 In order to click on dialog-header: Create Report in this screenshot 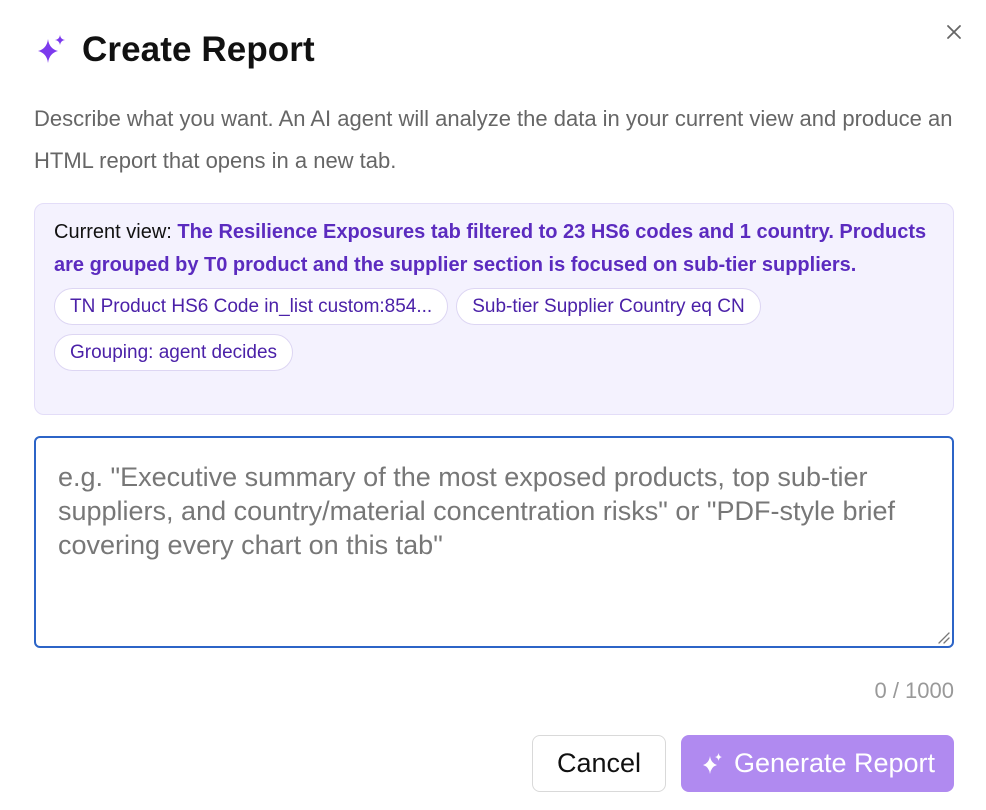, I will do `click(174, 50)`.